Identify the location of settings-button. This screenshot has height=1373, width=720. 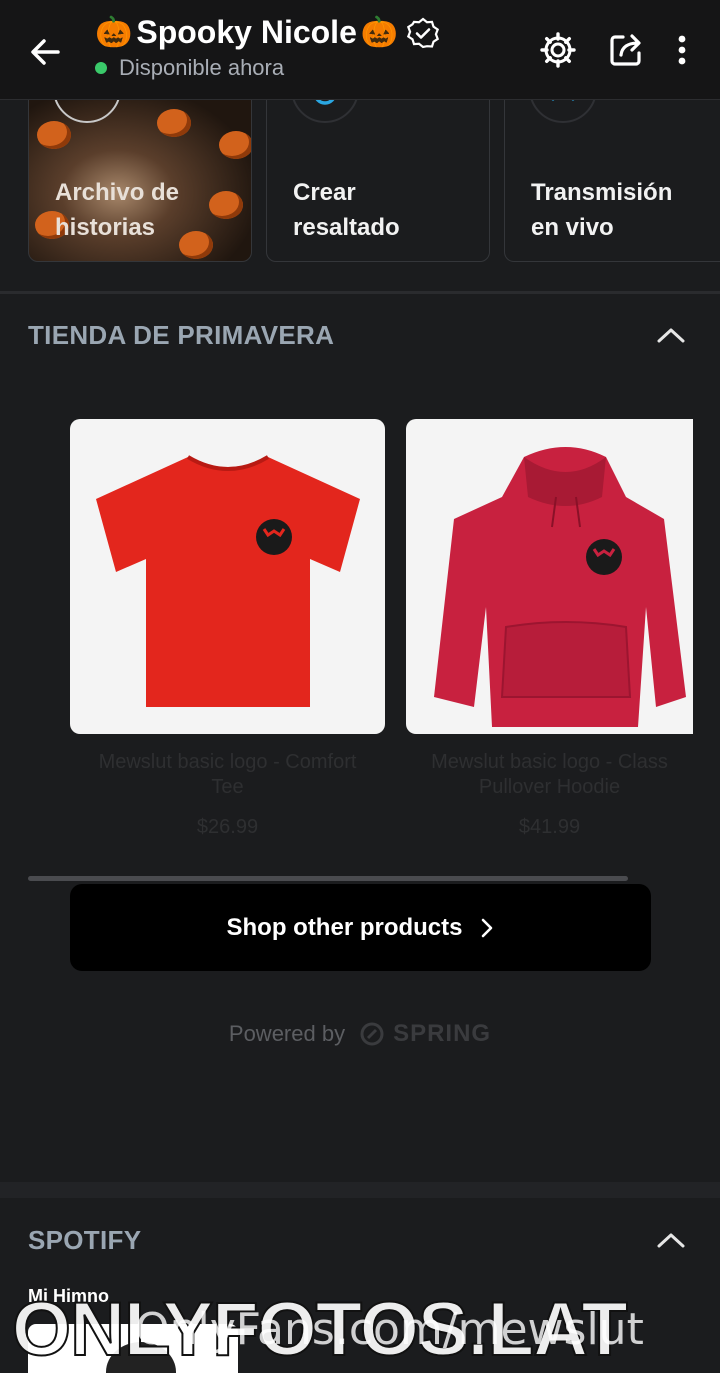
(558, 50).